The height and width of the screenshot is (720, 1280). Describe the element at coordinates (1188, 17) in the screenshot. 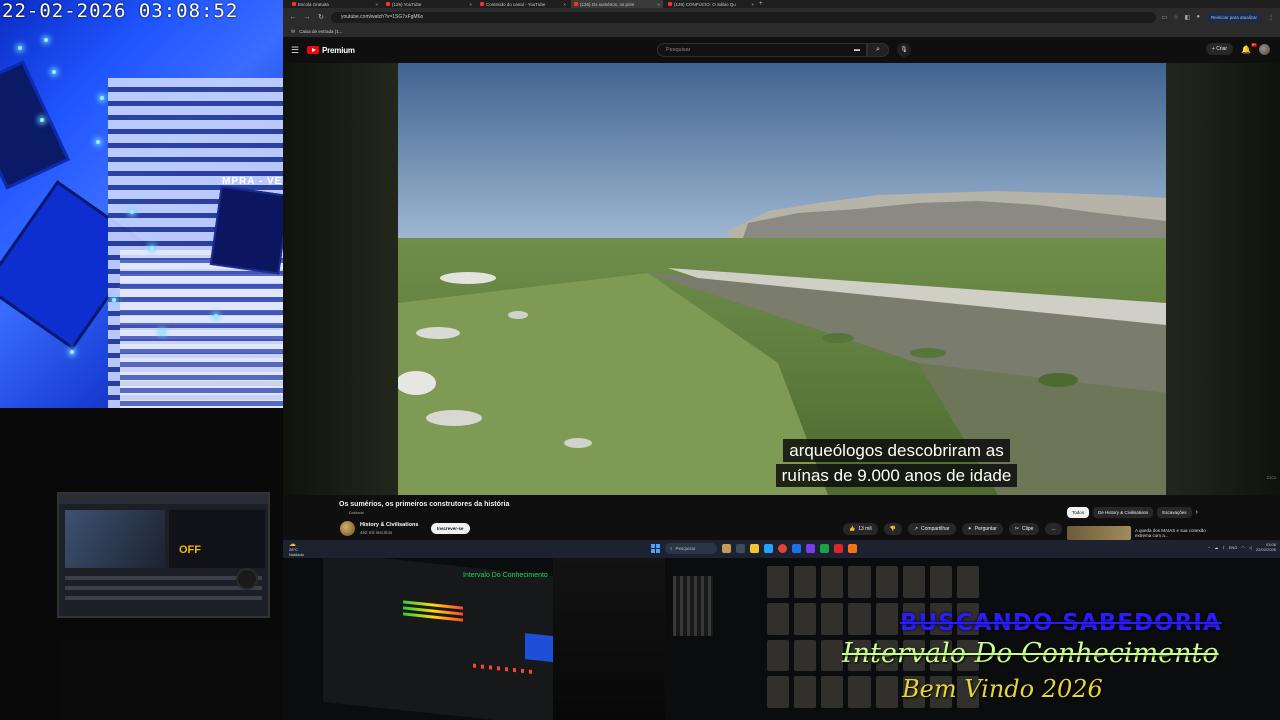

I see `extension-icon: ◧` at that location.